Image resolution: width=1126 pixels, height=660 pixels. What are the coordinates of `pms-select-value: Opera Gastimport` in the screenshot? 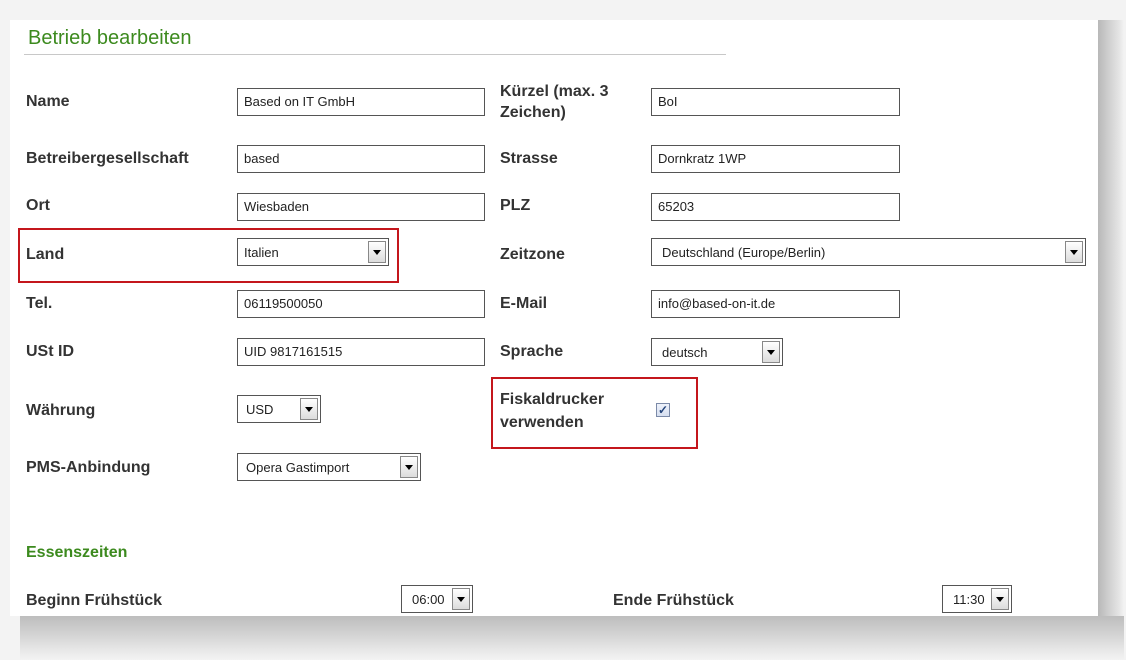 It's located at (298, 467).